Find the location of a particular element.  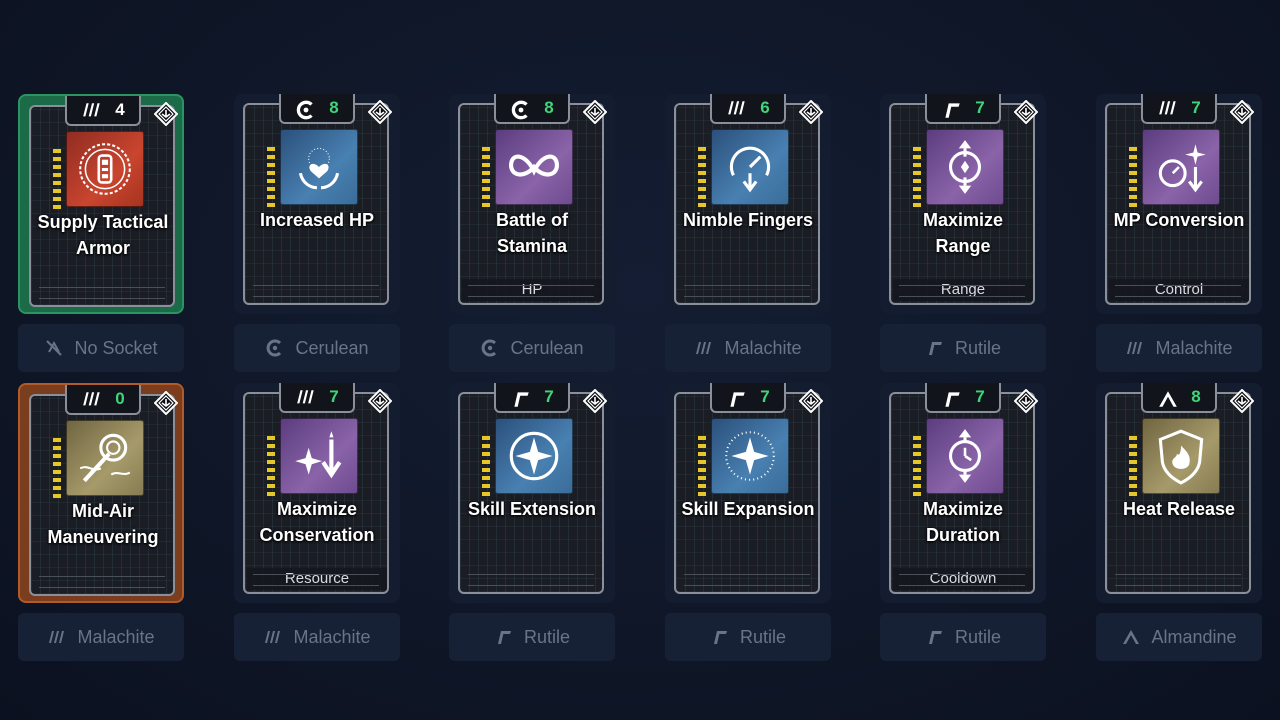

module-cost-value: 4 is located at coordinates (120, 109).